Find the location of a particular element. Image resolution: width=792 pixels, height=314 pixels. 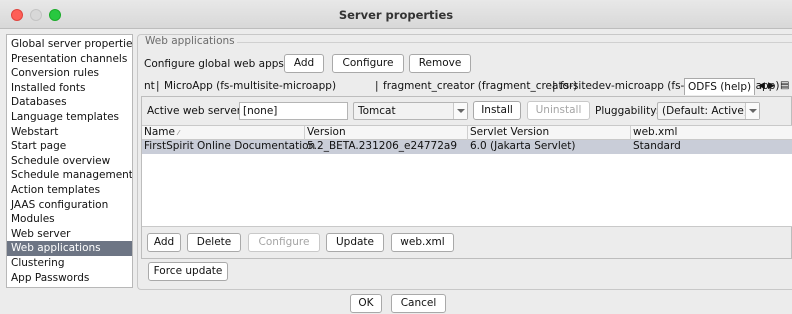

active-web-server-field: [none] is located at coordinates (293, 111).